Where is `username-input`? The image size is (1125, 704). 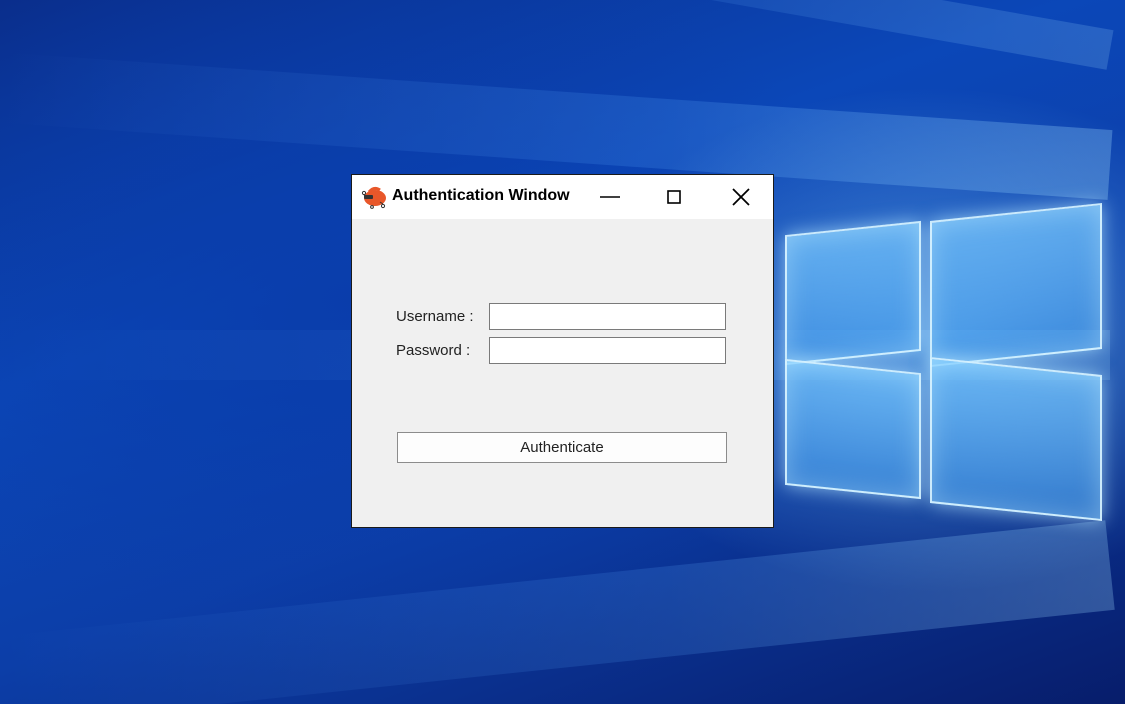 username-input is located at coordinates (607, 316).